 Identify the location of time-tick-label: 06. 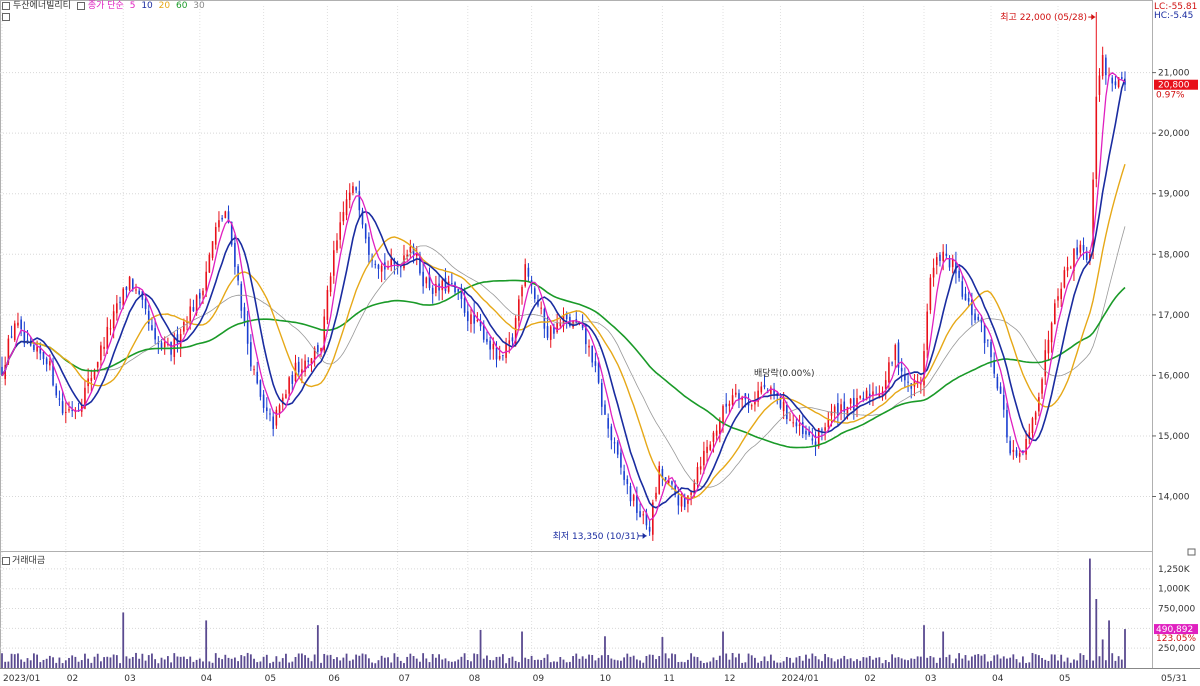
(334, 679).